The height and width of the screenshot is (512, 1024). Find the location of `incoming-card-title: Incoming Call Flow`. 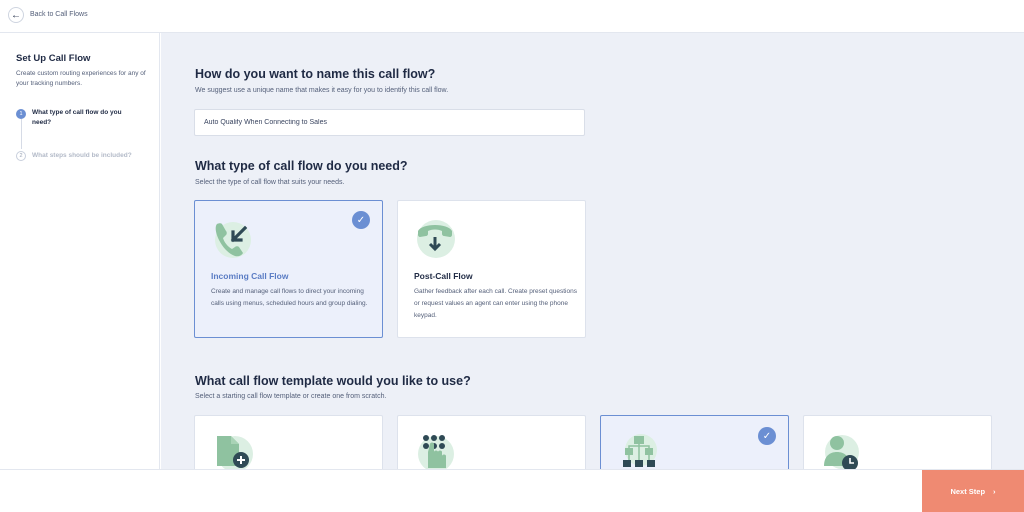

incoming-card-title: Incoming Call Flow is located at coordinates (250, 276).